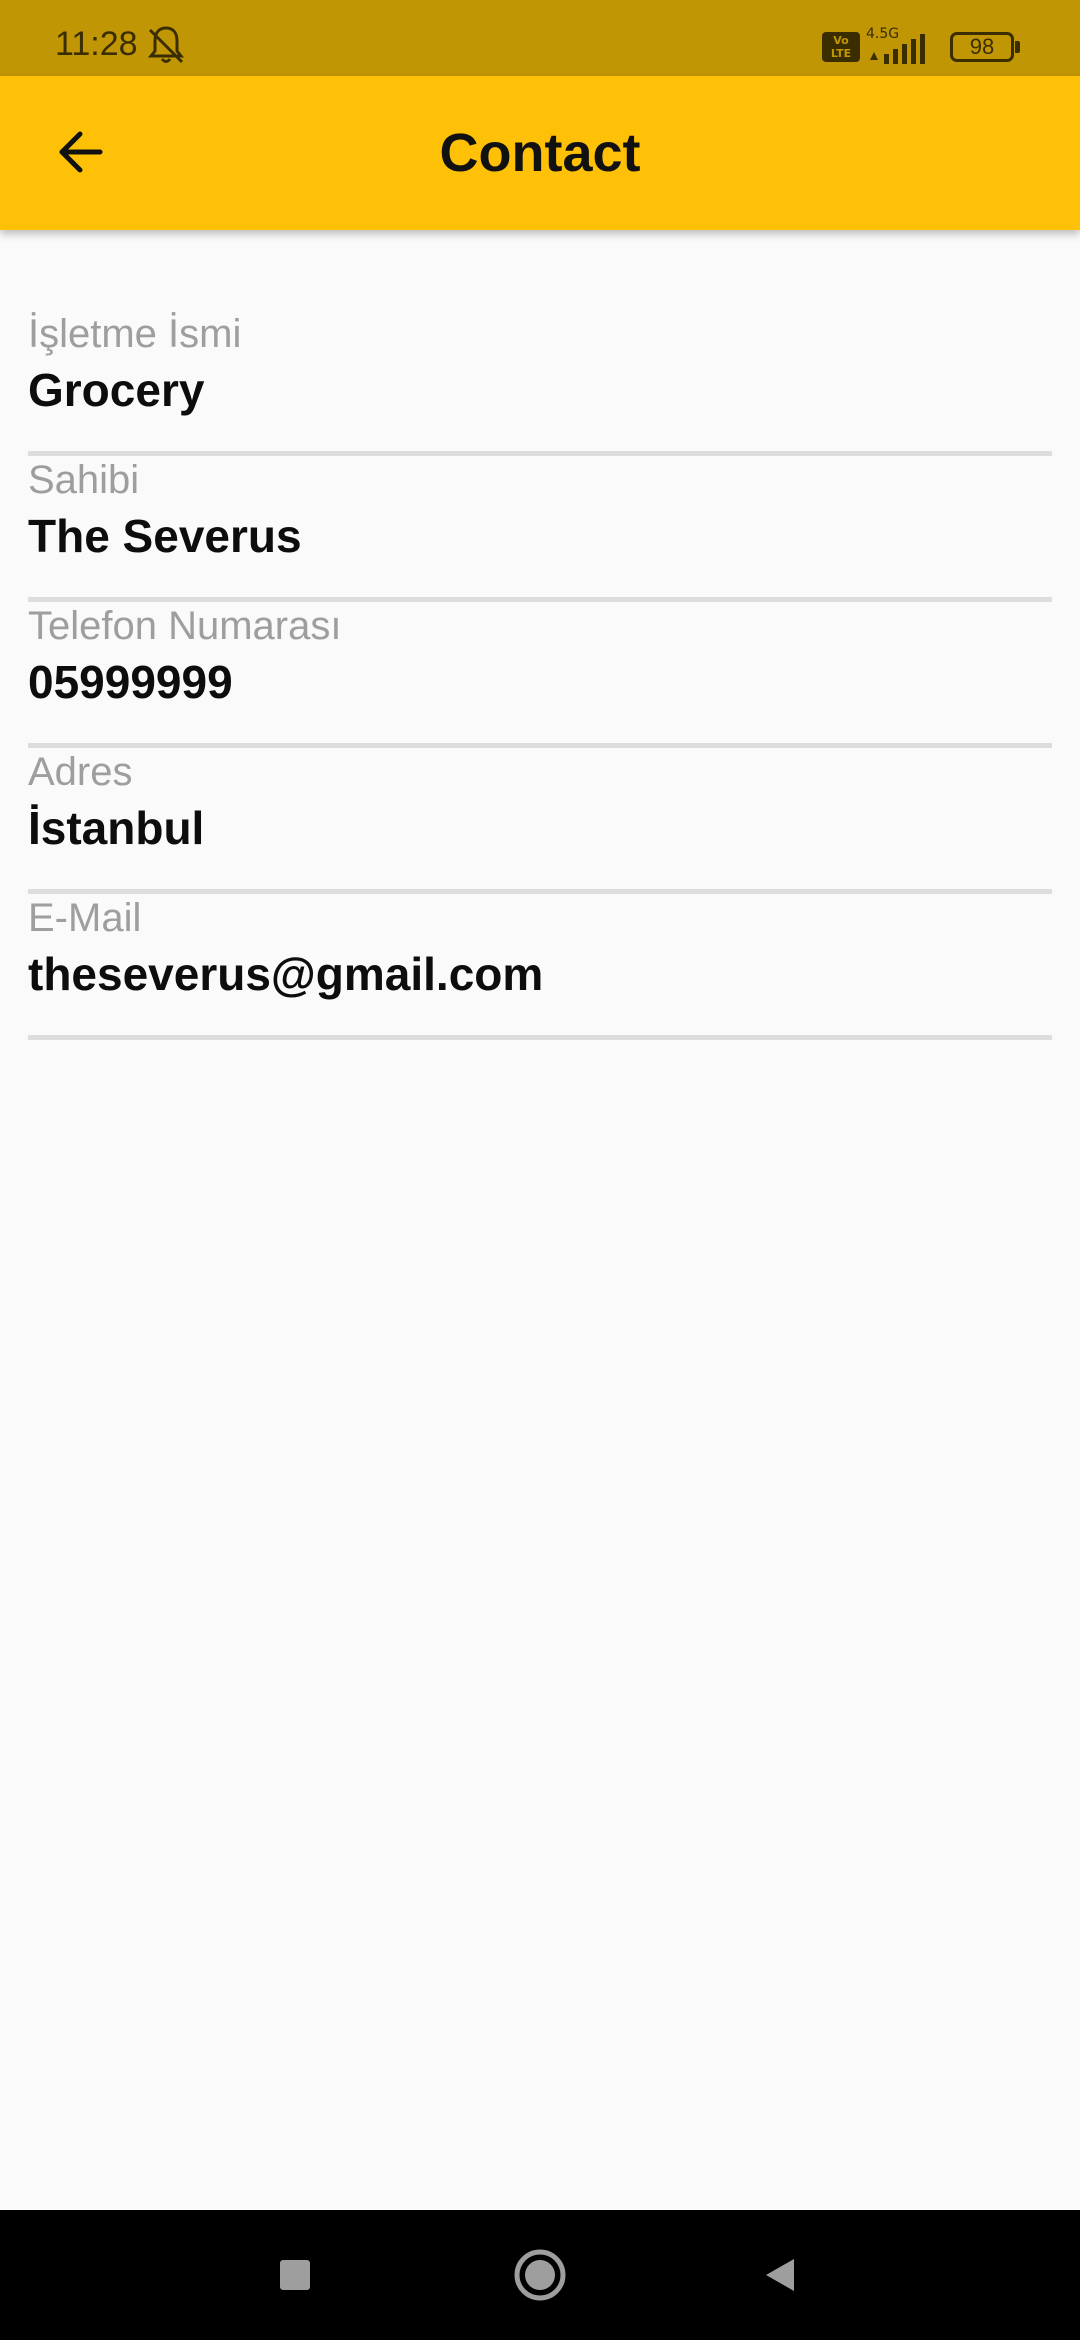  What do you see at coordinates (130, 682) in the screenshot?
I see `field-value: 05999999` at bounding box center [130, 682].